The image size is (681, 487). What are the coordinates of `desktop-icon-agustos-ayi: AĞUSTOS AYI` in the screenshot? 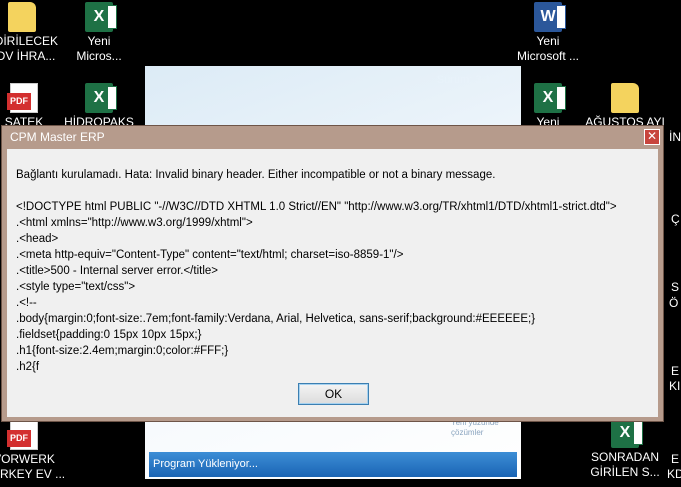 It's located at (625, 106).